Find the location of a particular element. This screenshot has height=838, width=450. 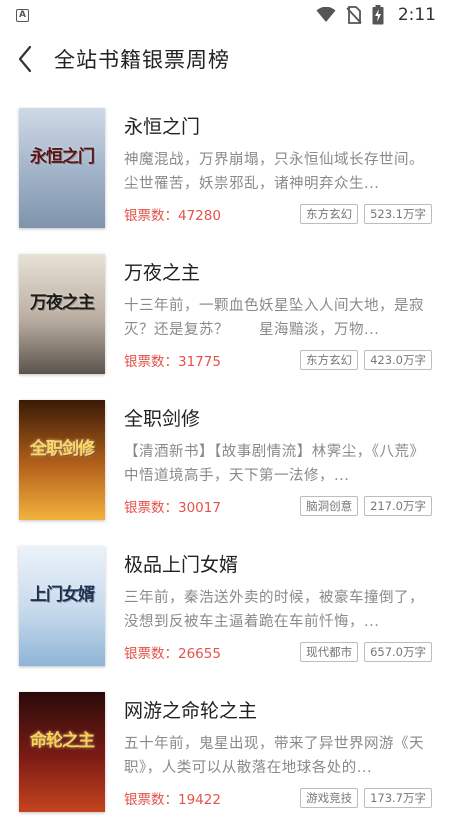

page-title: 全站书籍银票周榜 is located at coordinates (142, 60).